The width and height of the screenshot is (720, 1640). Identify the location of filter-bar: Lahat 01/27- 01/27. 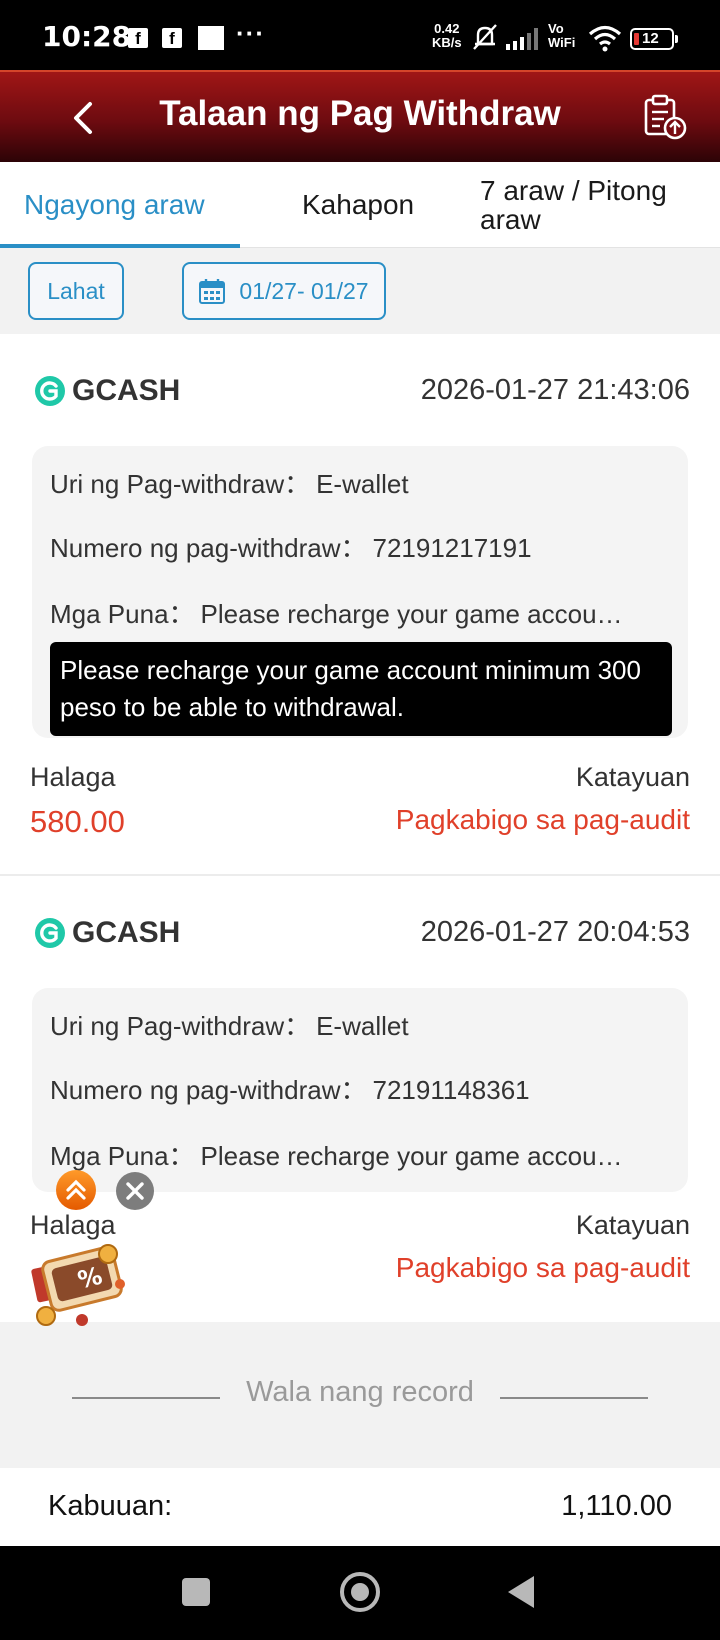
(360, 291).